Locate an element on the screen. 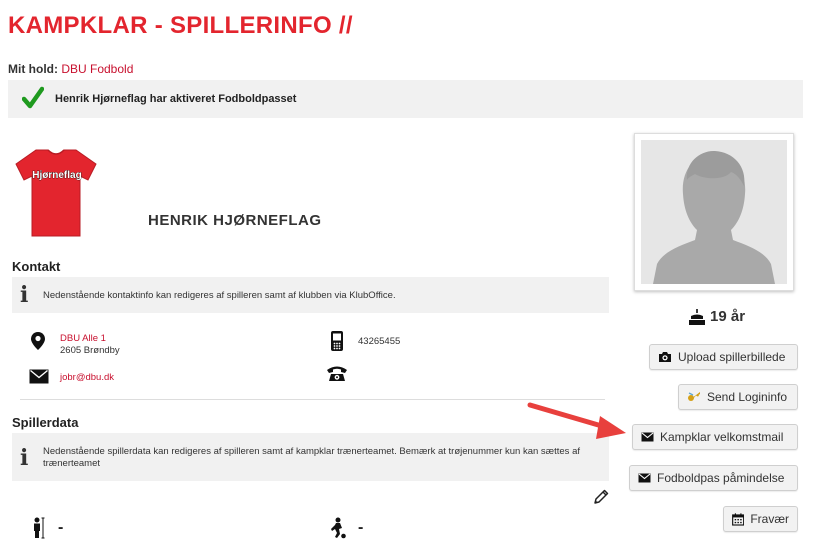  camera-icon is located at coordinates (665, 357).